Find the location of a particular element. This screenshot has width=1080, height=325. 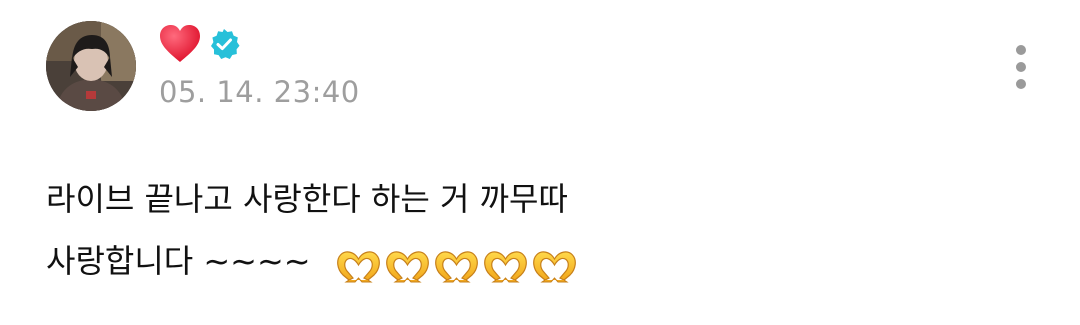

post-body-line-1: 라이브 끝나고 사랑한다 하는 거 까무따 is located at coordinates (307, 199).